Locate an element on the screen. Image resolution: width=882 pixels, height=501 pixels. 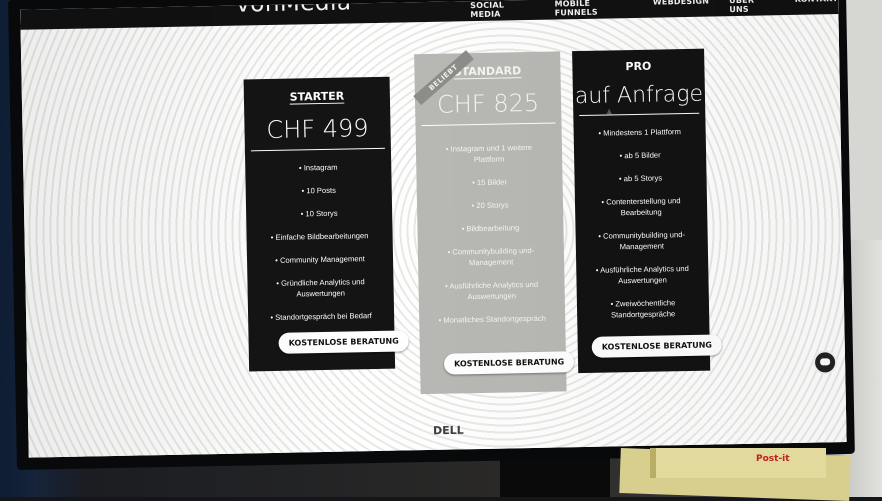
feature-item: Gründliche Analytics und Auswertungen is located at coordinates (320, 288).